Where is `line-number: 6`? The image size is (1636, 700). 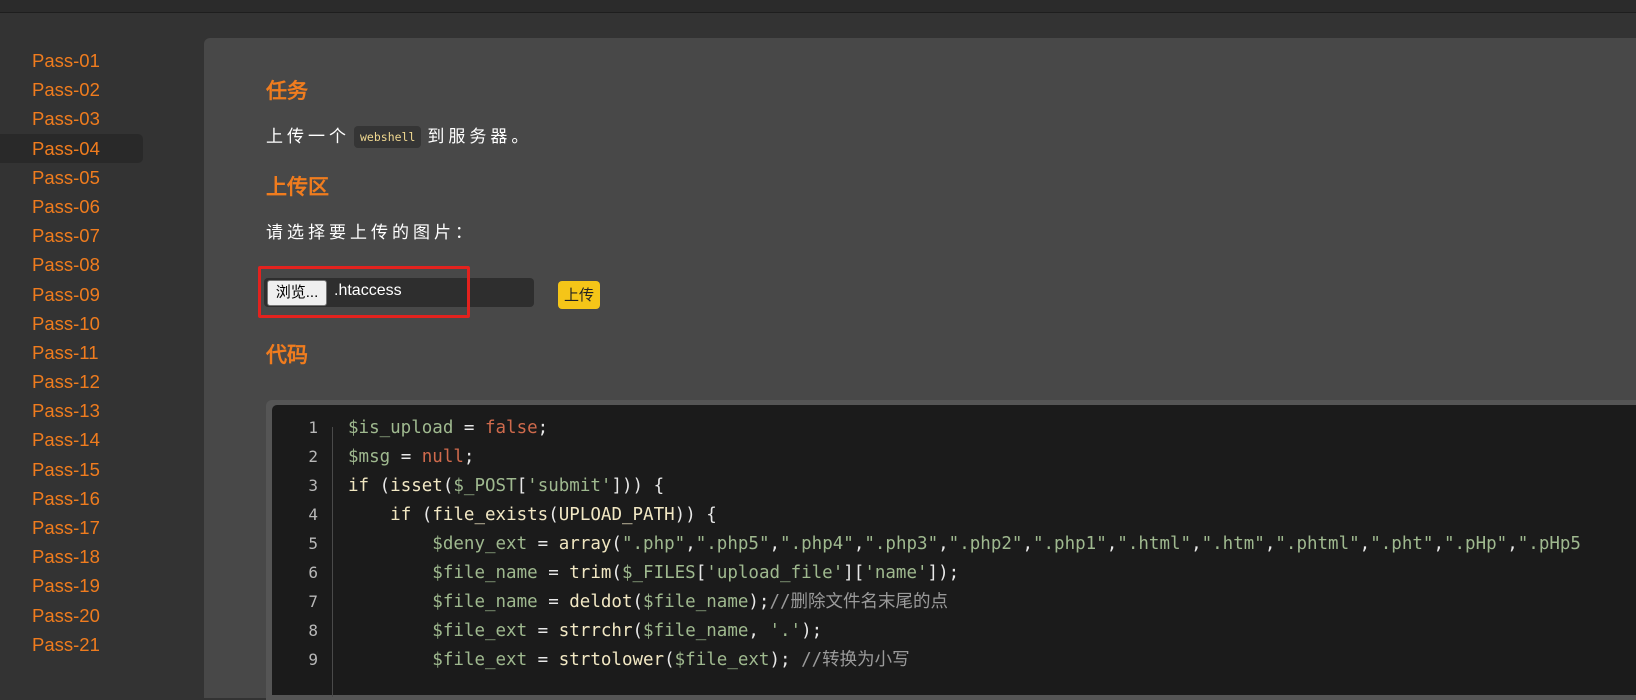 line-number: 6 is located at coordinates (313, 572).